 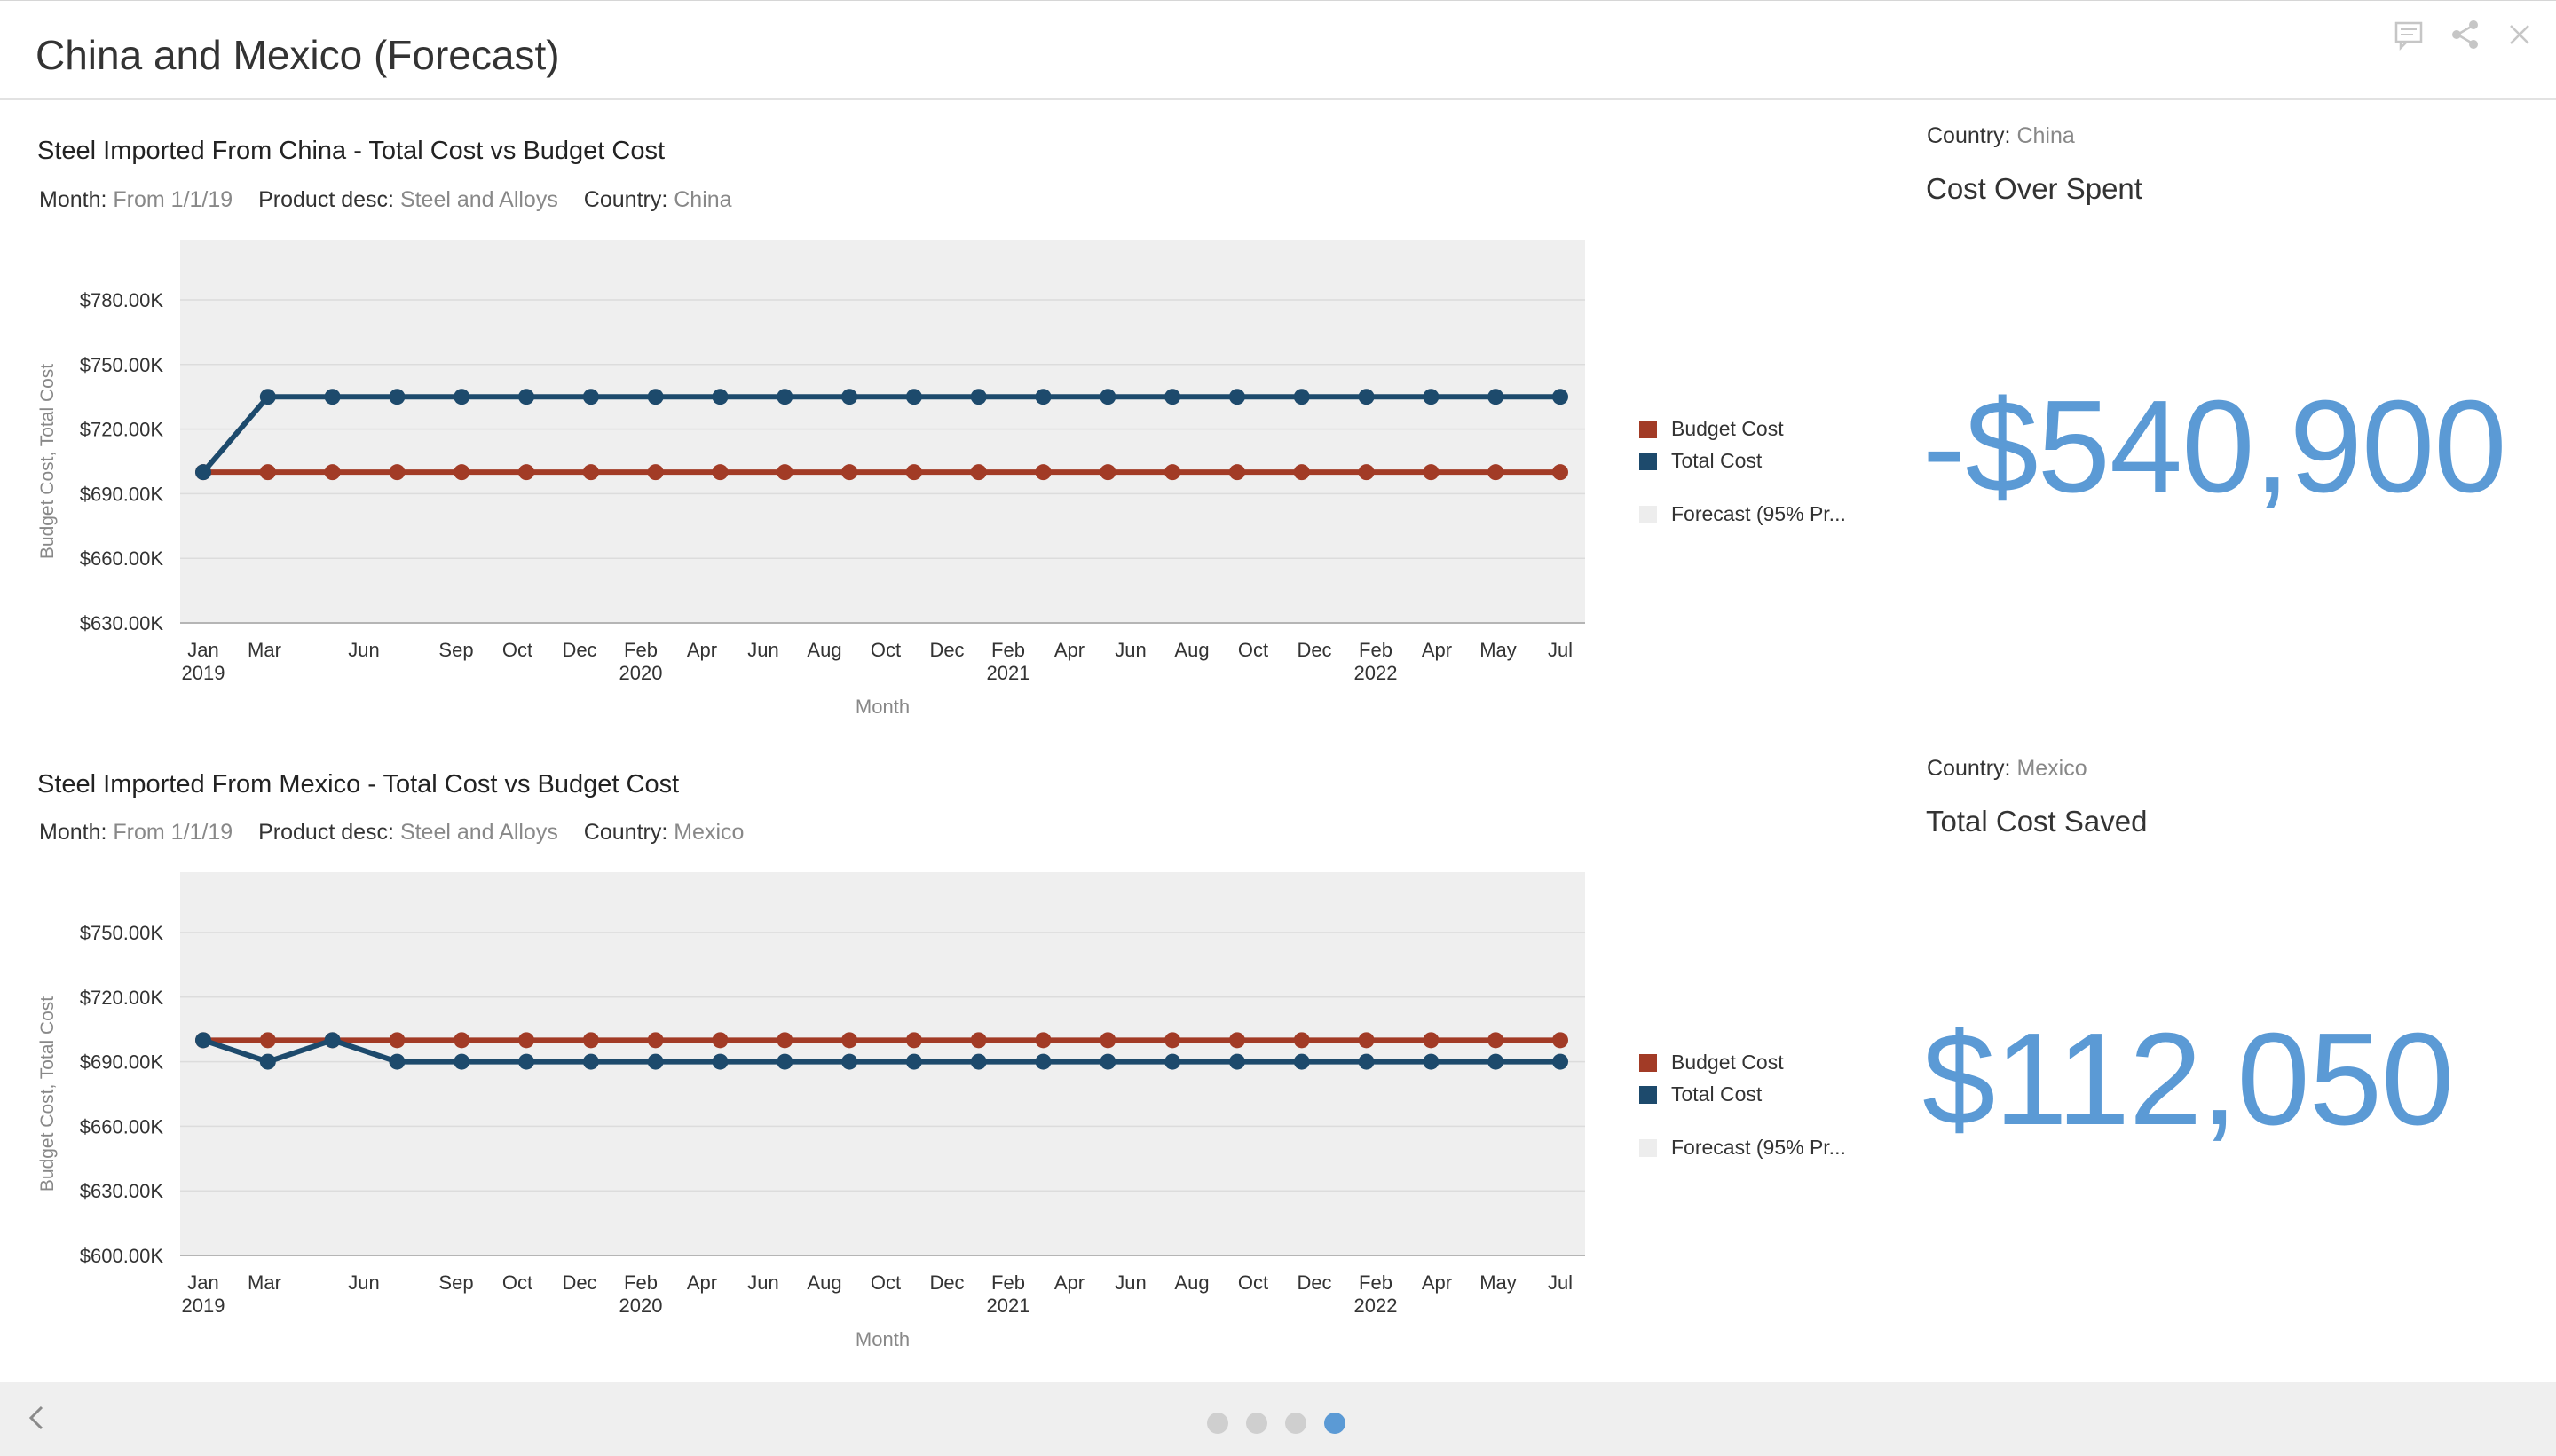 I want to click on share-icon, so click(x=2464, y=34).